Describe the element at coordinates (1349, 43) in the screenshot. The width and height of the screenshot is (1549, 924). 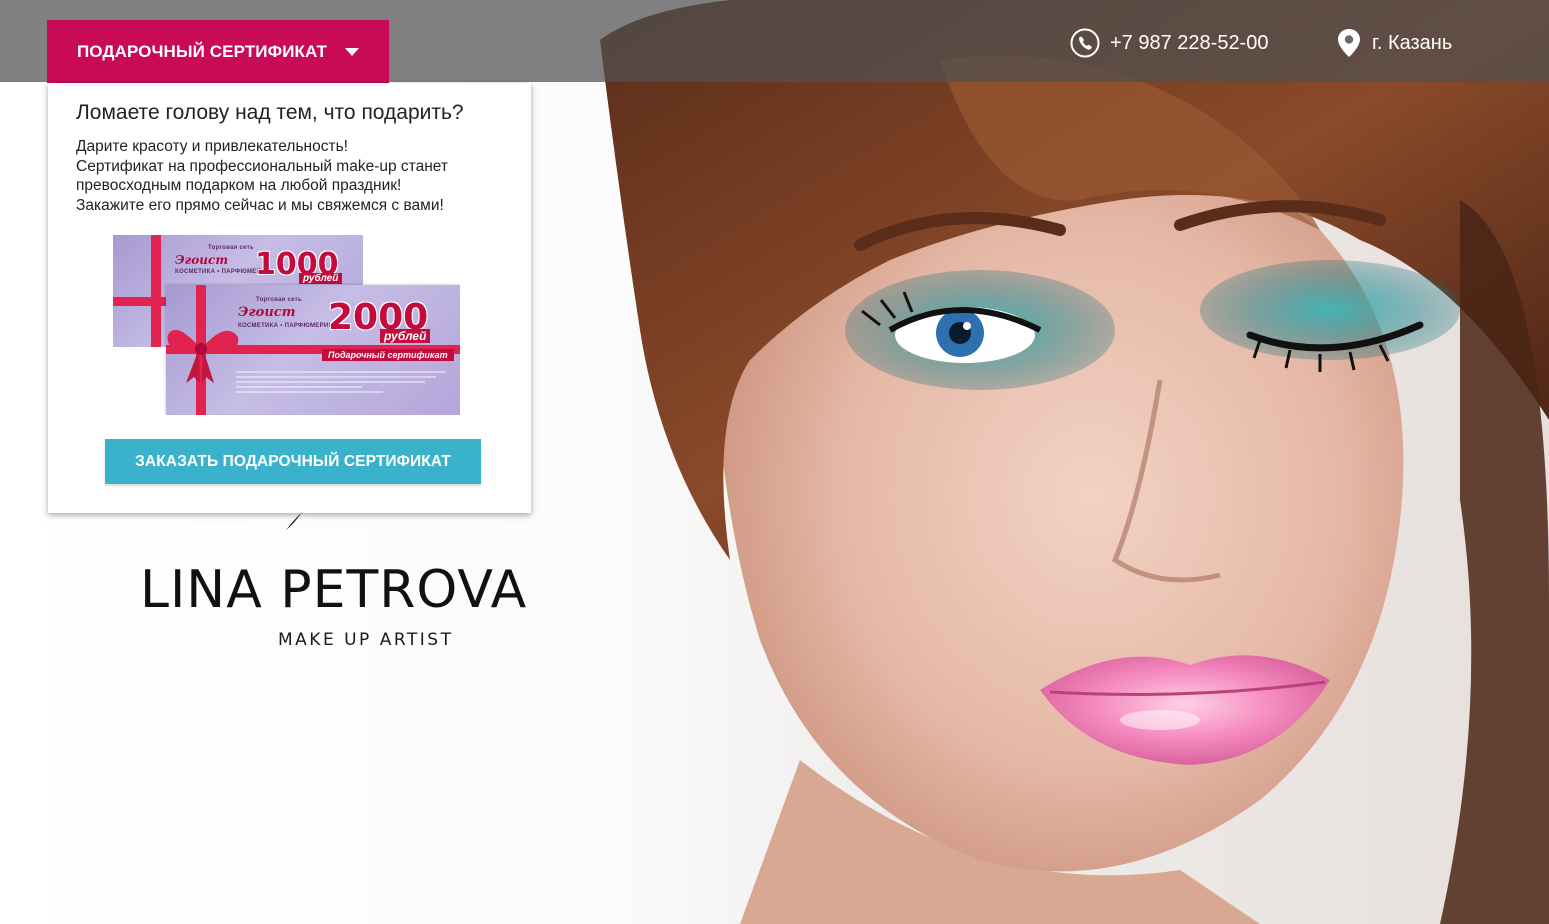
I see `map-pin-icon` at that location.